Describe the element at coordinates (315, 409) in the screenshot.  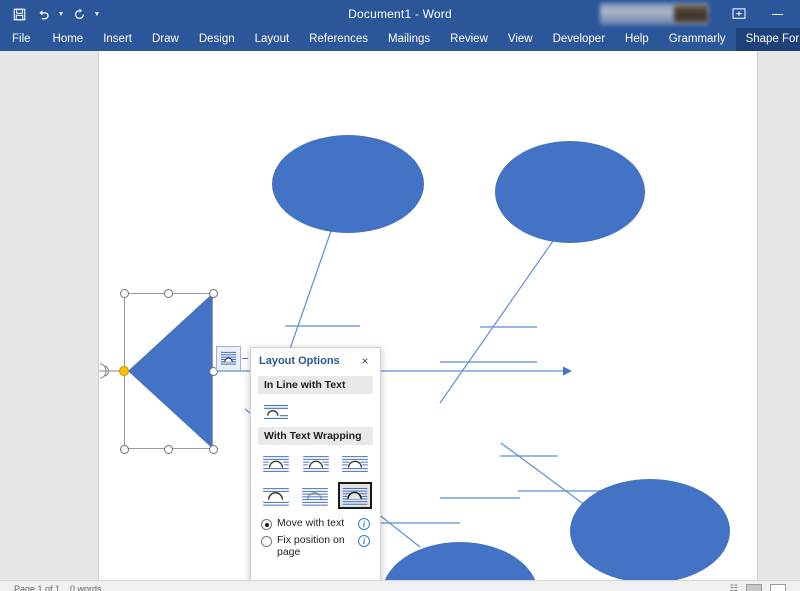
I see `wrap-row-inline` at that location.